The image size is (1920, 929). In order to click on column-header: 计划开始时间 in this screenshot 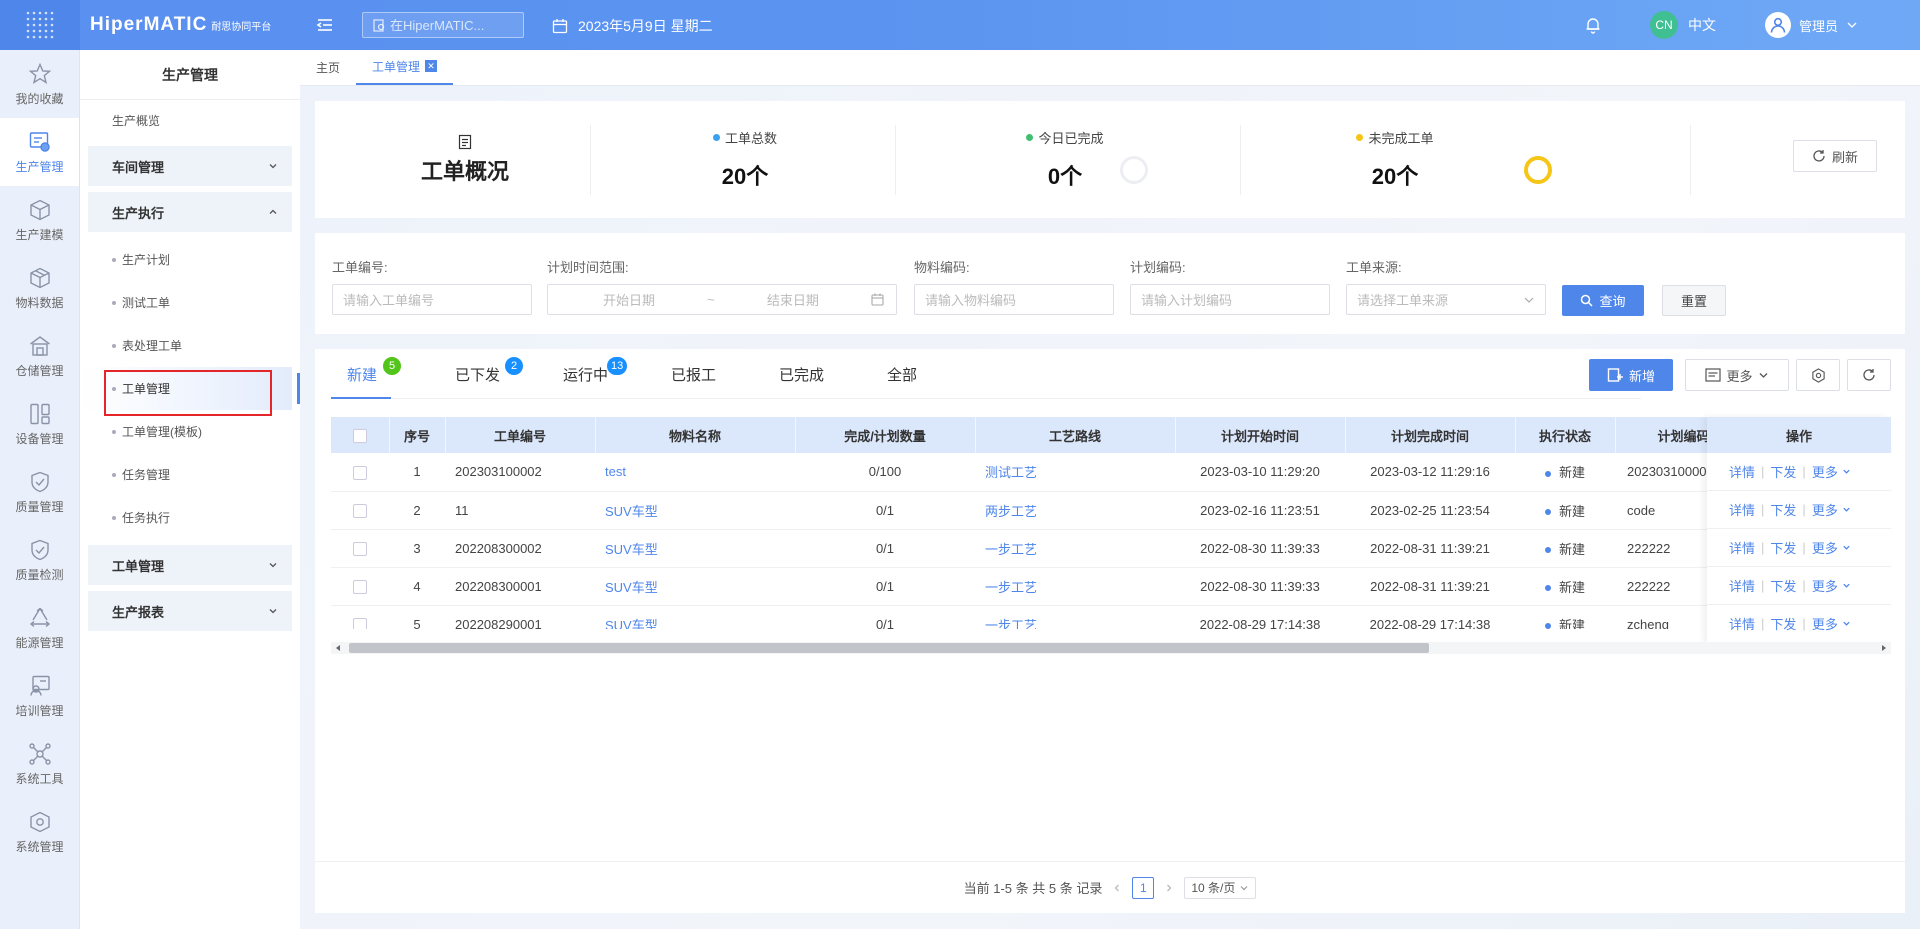, I will do `click(1260, 435)`.